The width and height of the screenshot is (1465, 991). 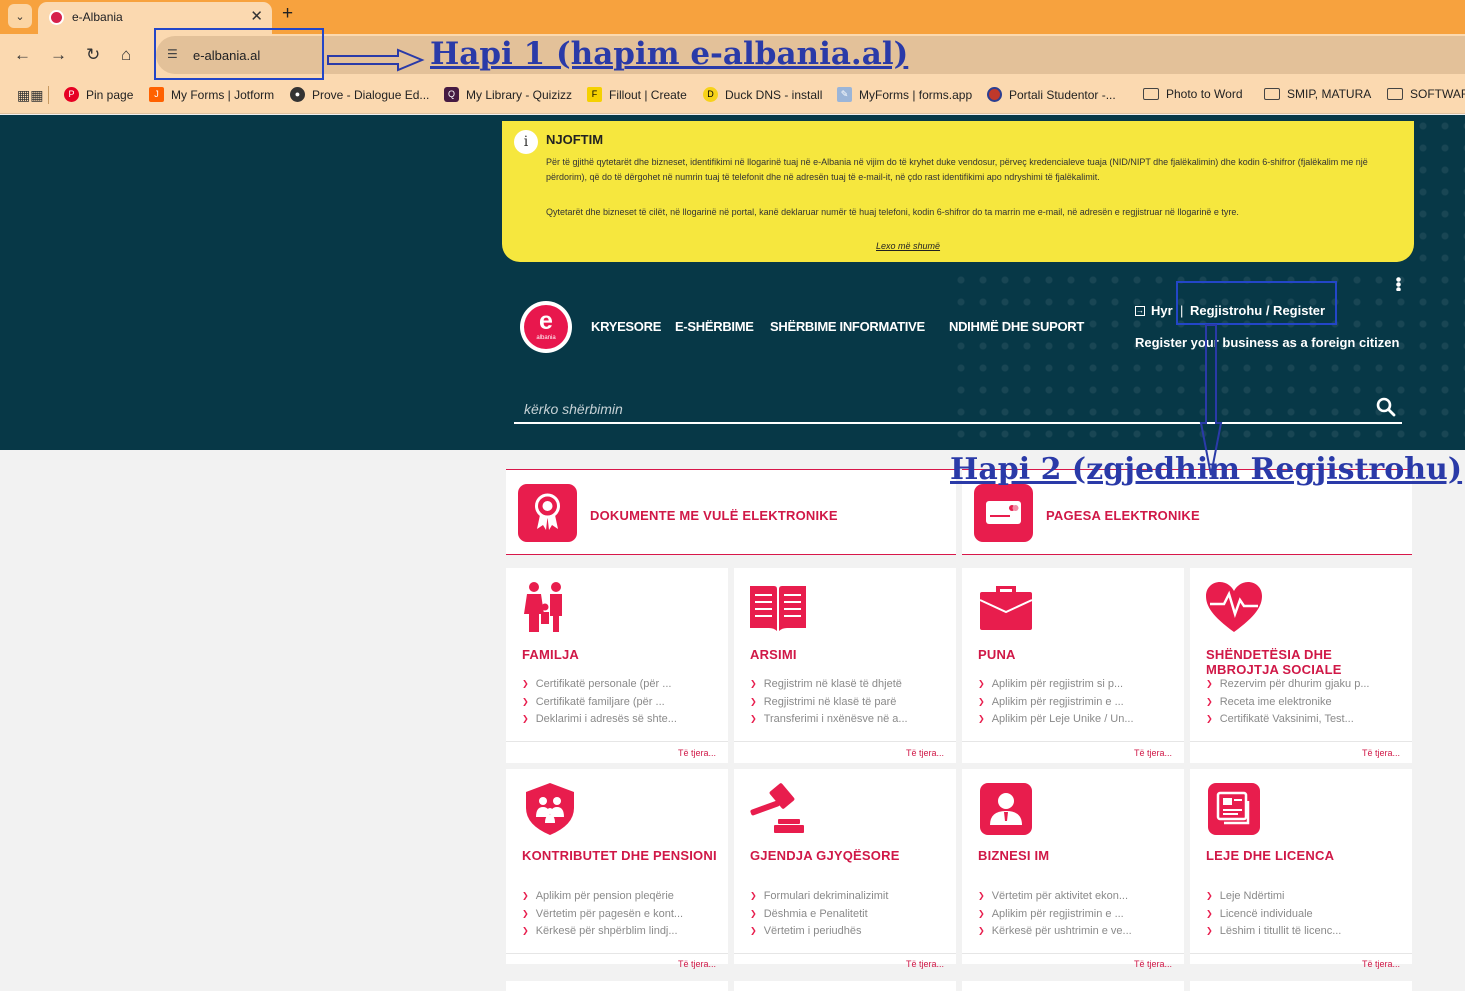 What do you see at coordinates (58, 55) in the screenshot?
I see `forward-arrow-icon: →` at bounding box center [58, 55].